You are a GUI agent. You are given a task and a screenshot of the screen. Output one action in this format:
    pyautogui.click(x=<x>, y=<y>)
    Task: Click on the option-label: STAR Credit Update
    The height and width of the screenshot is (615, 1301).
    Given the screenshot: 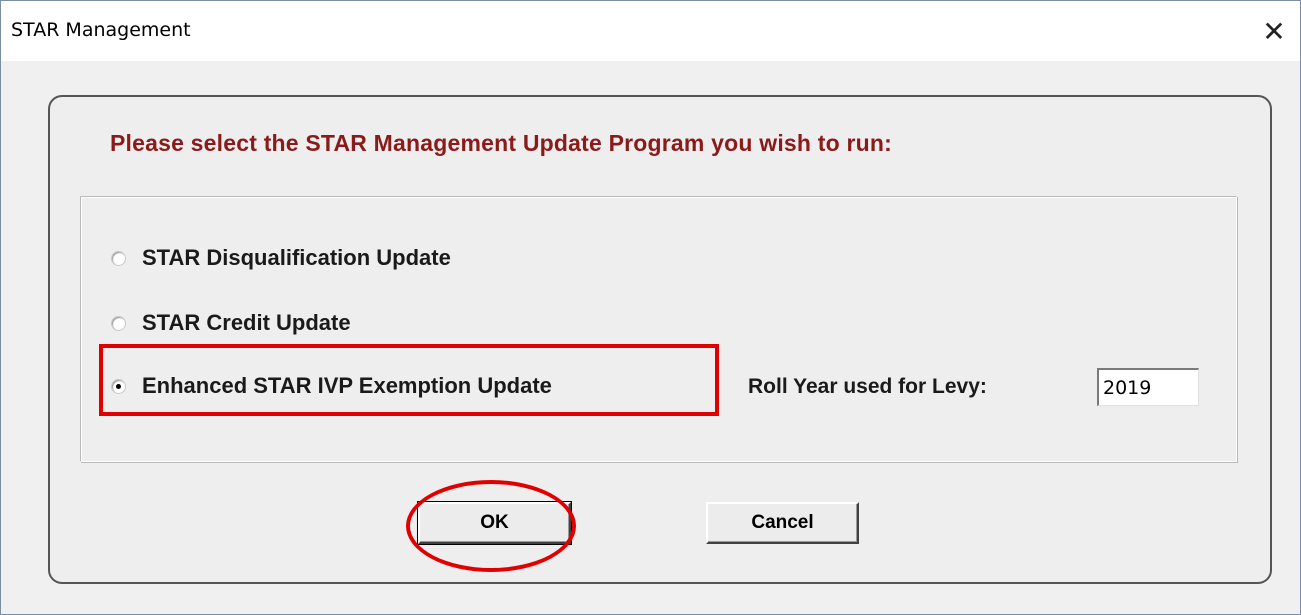 What is the action you would take?
    pyautogui.click(x=246, y=322)
    